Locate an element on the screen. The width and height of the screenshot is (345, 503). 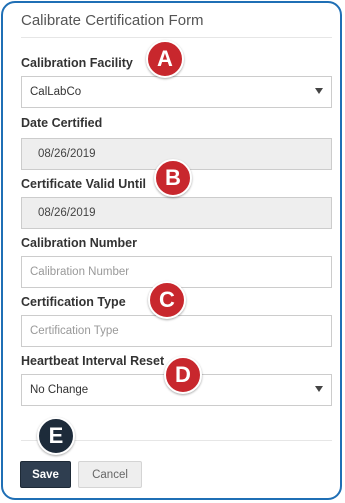
calibration-facility-value: CalLabCo is located at coordinates (56, 92).